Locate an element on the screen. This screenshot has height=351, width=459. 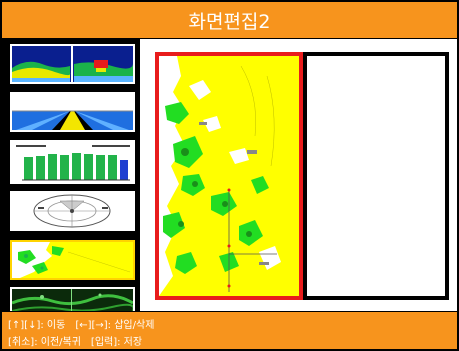
page-title: 화면편집2 is located at coordinates (229, 21).